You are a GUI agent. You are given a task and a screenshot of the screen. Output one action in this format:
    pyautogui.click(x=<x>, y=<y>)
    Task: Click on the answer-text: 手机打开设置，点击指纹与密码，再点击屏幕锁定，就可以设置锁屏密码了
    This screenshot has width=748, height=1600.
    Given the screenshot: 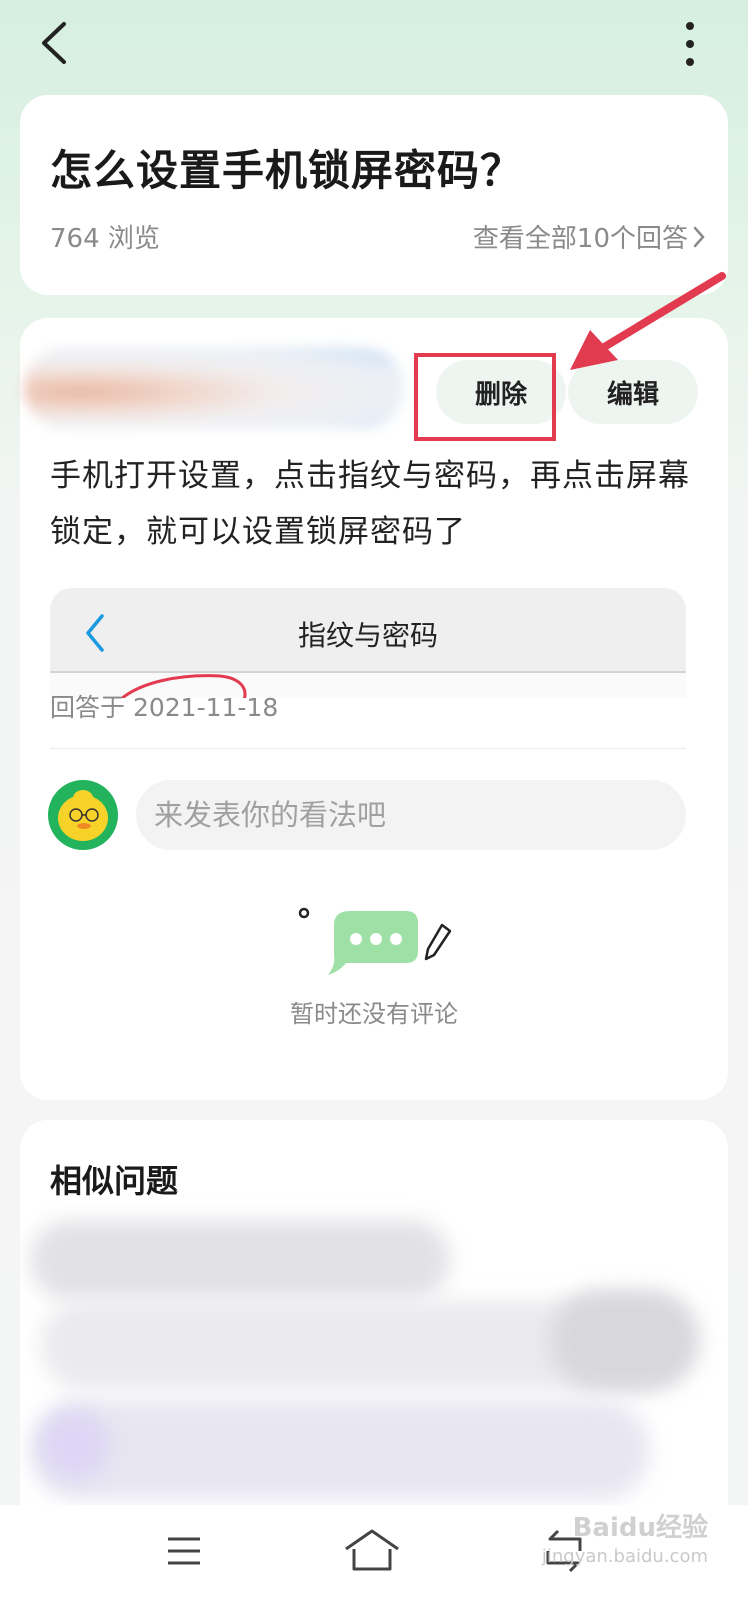 What is the action you would take?
    pyautogui.click(x=370, y=504)
    